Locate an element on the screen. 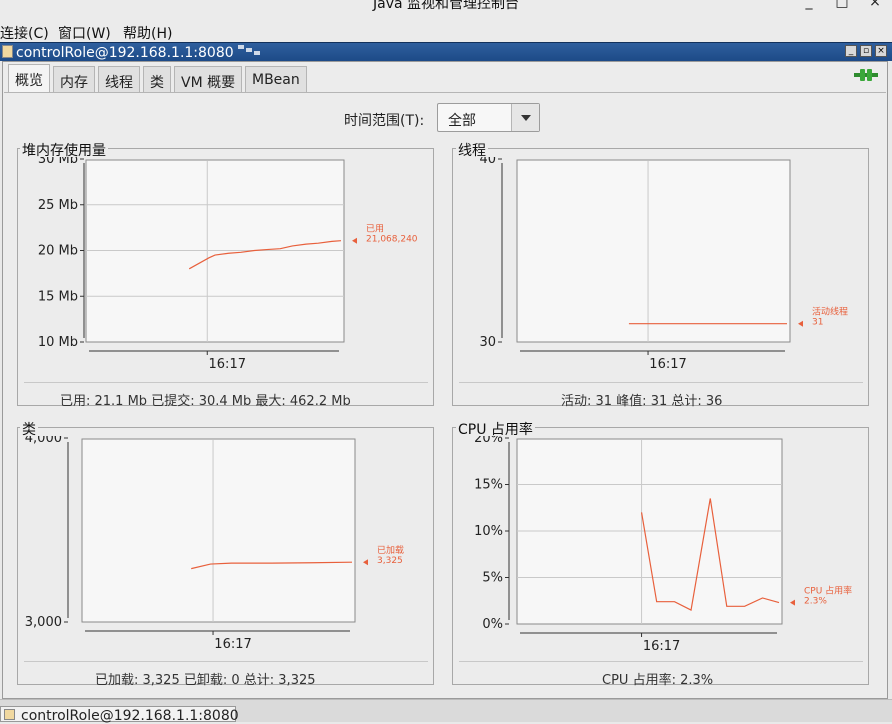 The image size is (892, 724). y-tick-label: 10 Mb is located at coordinates (58, 342).